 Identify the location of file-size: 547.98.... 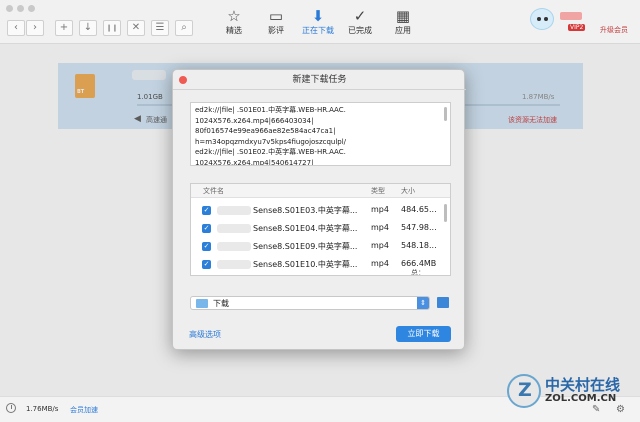
(419, 227).